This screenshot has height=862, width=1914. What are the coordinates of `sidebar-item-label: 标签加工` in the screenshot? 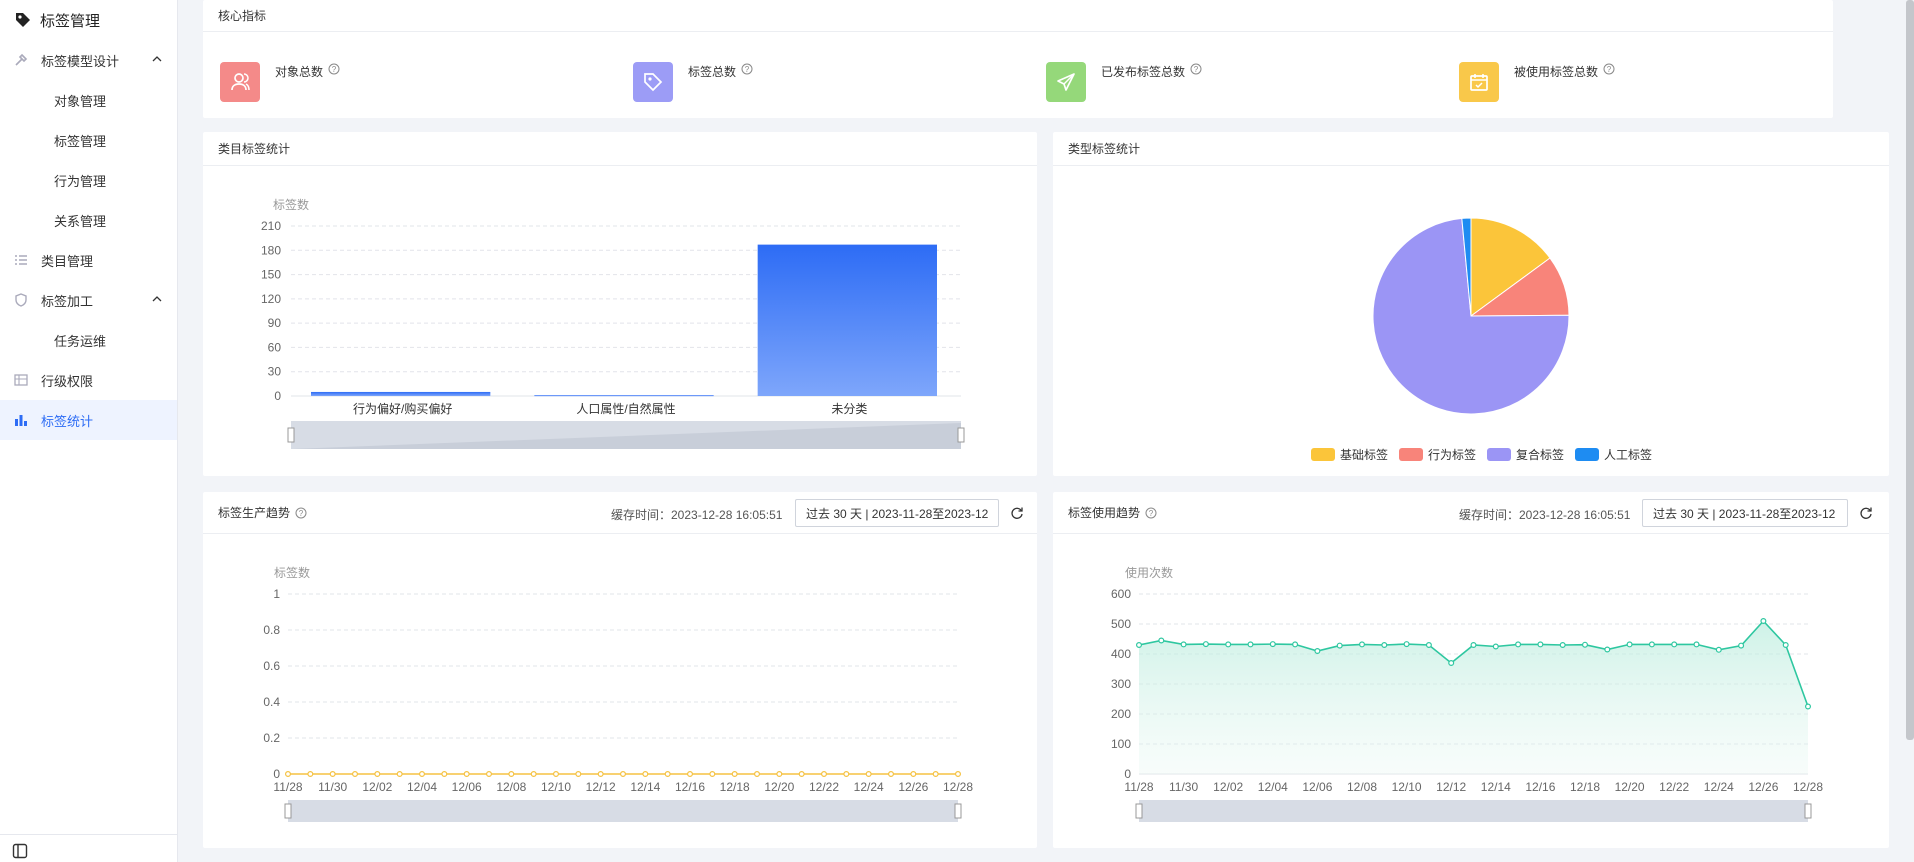 It's located at (67, 301).